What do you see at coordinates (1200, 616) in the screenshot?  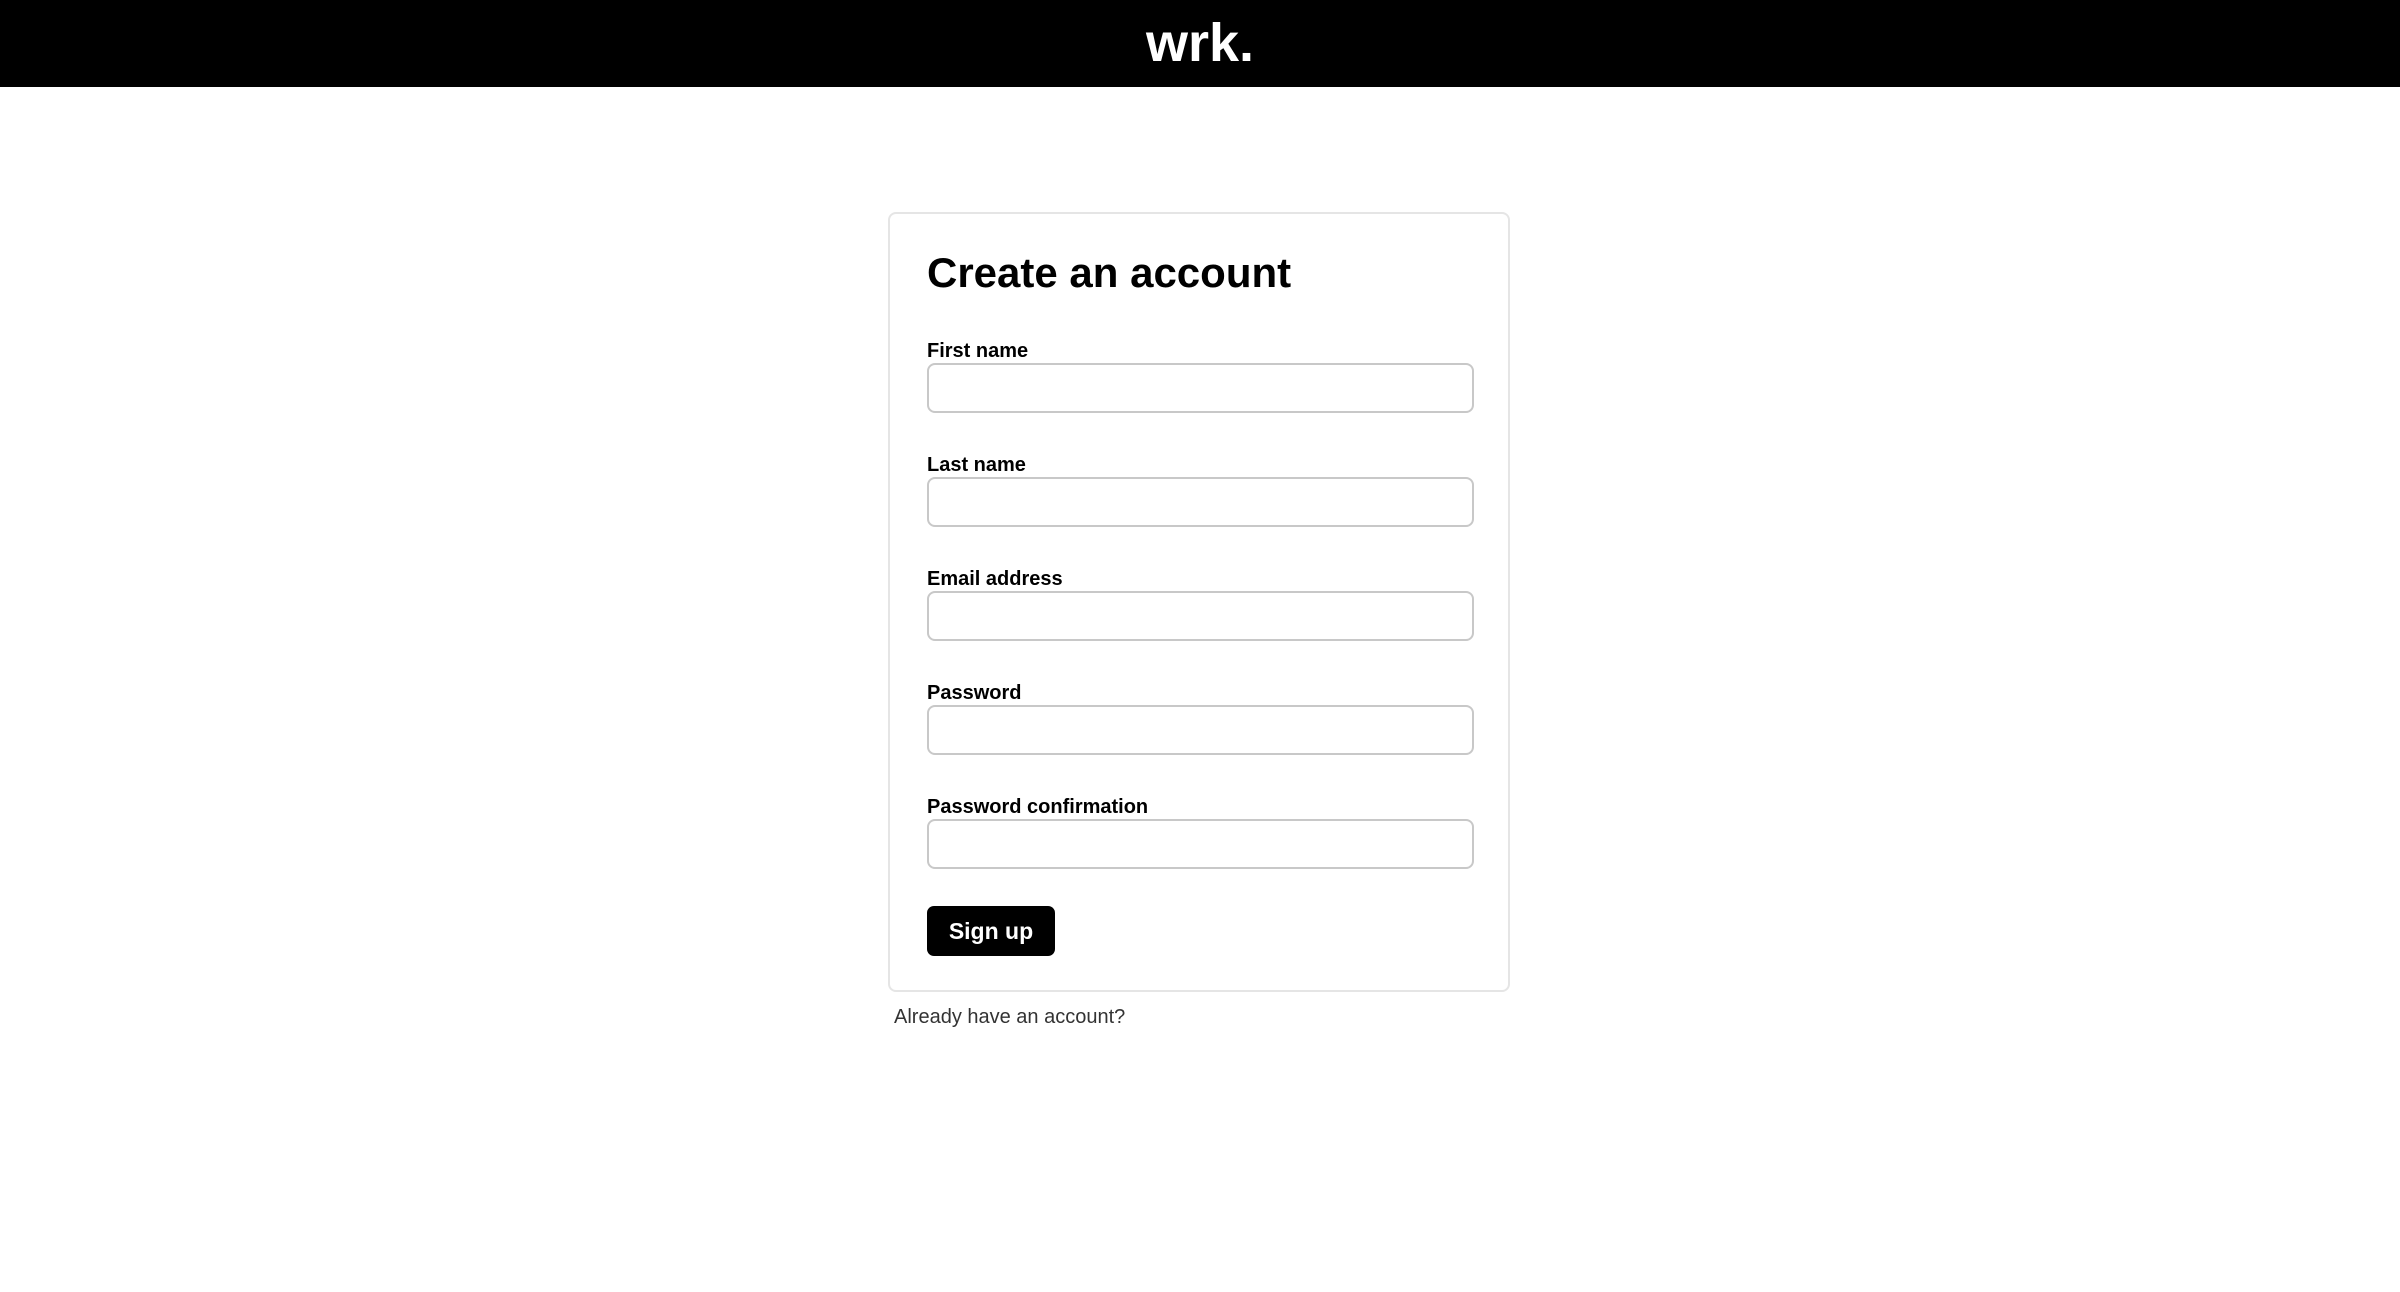 I see `email-address-input` at bounding box center [1200, 616].